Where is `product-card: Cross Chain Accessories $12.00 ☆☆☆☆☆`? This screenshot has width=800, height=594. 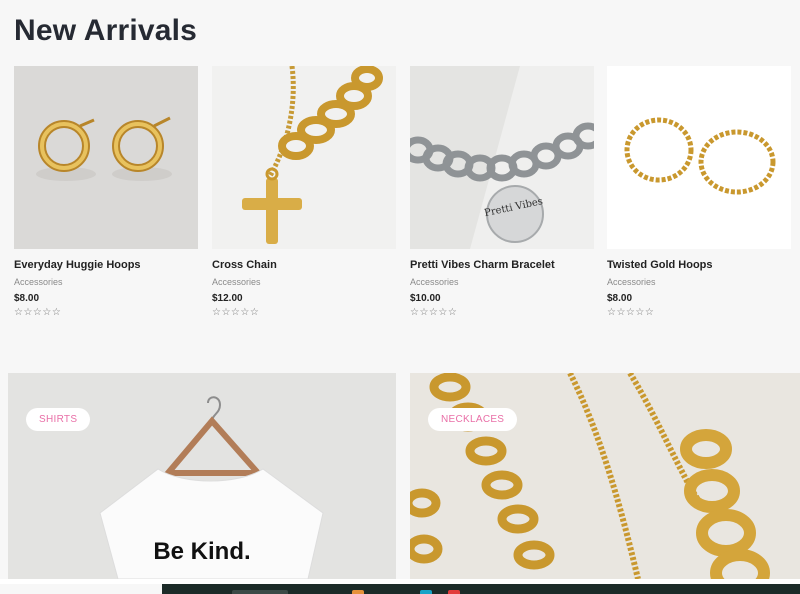
product-card: Cross Chain Accessories $12.00 ☆☆☆☆☆ is located at coordinates (304, 192).